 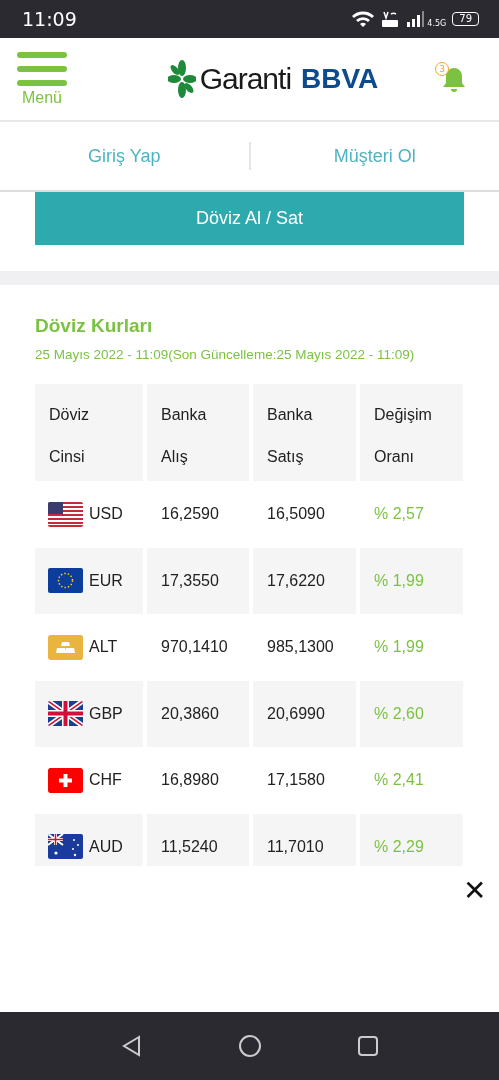 I want to click on status-time: 11:09, so click(x=49, y=19).